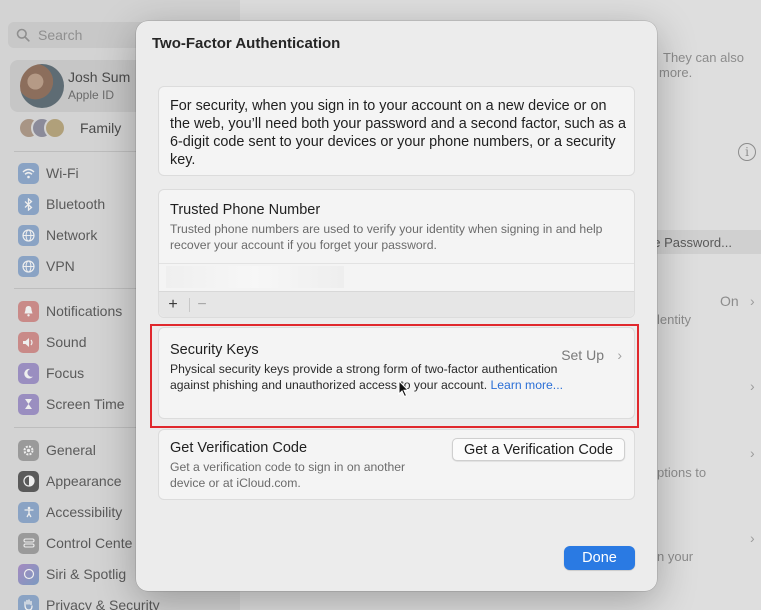 The height and width of the screenshot is (610, 761). Describe the element at coordinates (747, 152) in the screenshot. I see `info-icon: i` at that location.